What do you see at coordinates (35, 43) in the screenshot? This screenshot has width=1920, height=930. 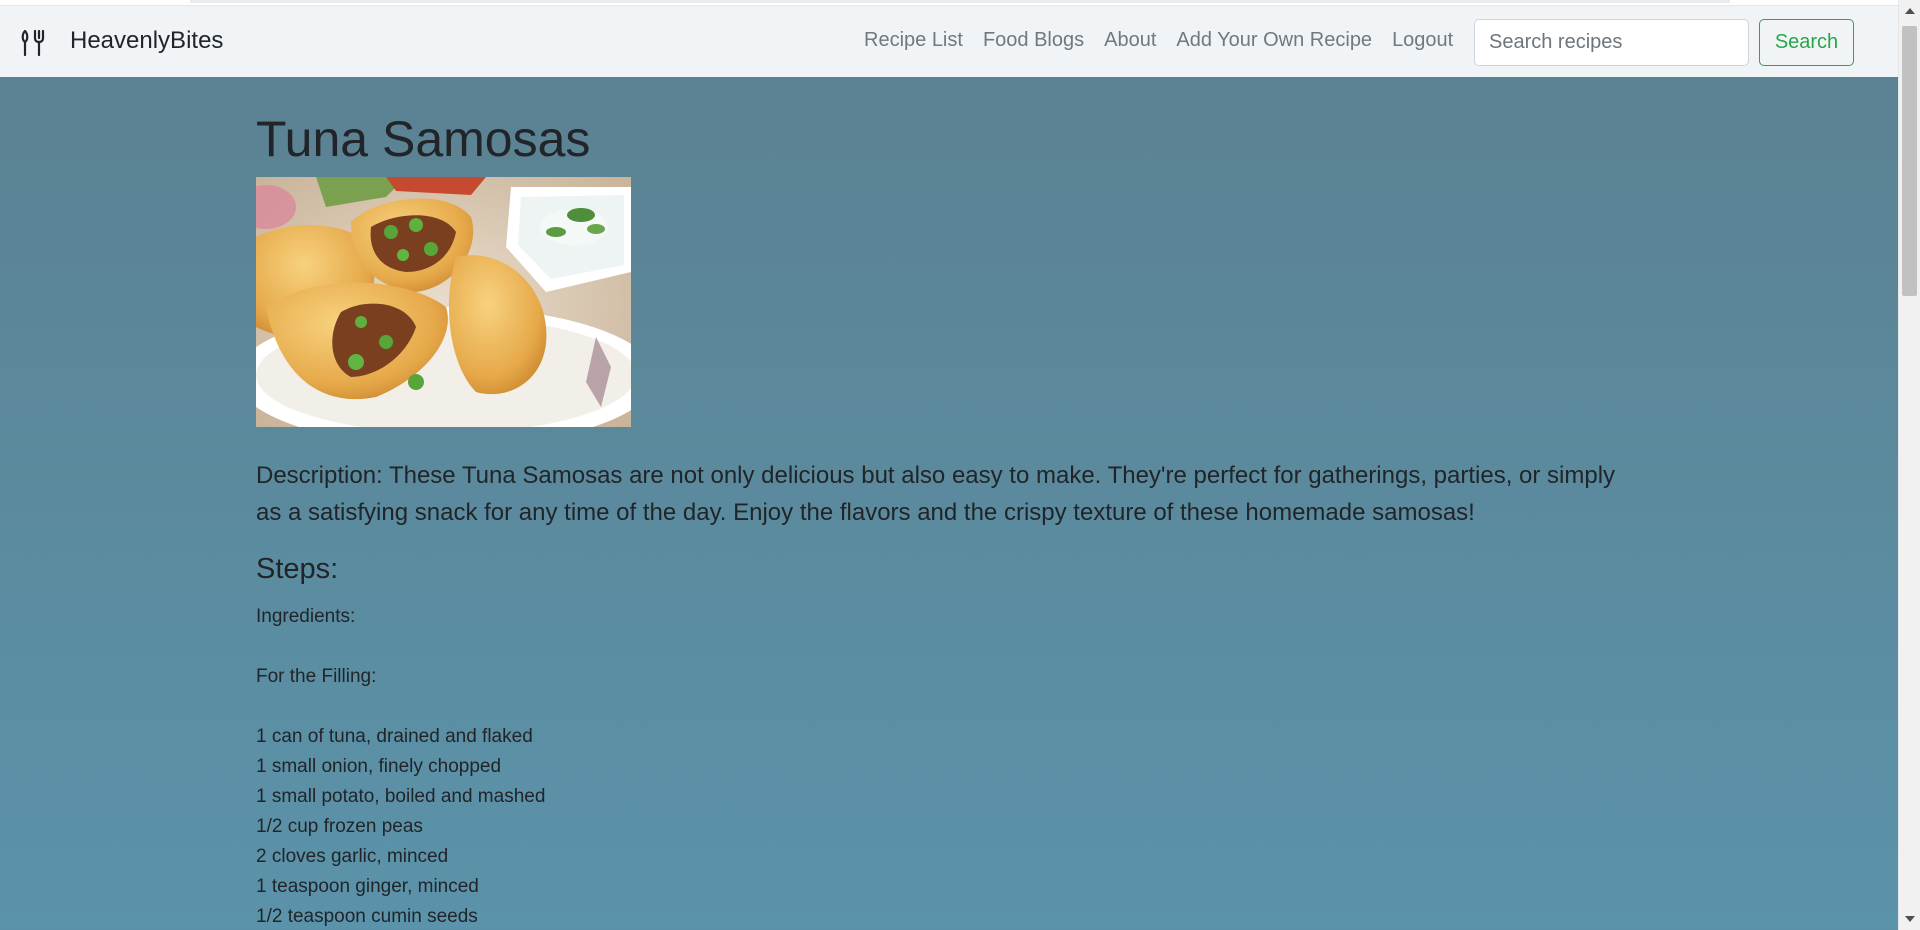 I see `fork-knife-icon` at bounding box center [35, 43].